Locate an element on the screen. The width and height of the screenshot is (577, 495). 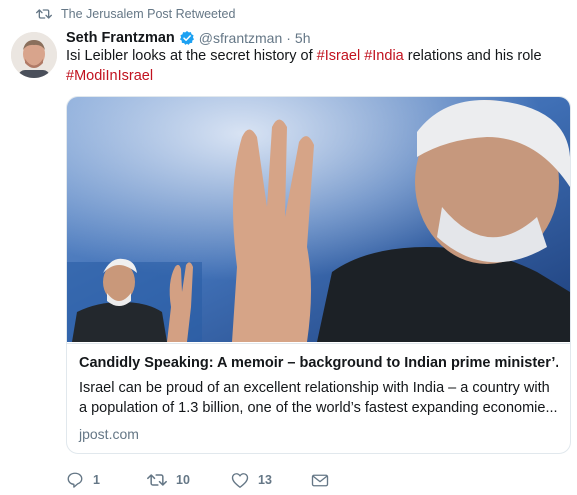
like-button: 13 is located at coordinates (271, 480).